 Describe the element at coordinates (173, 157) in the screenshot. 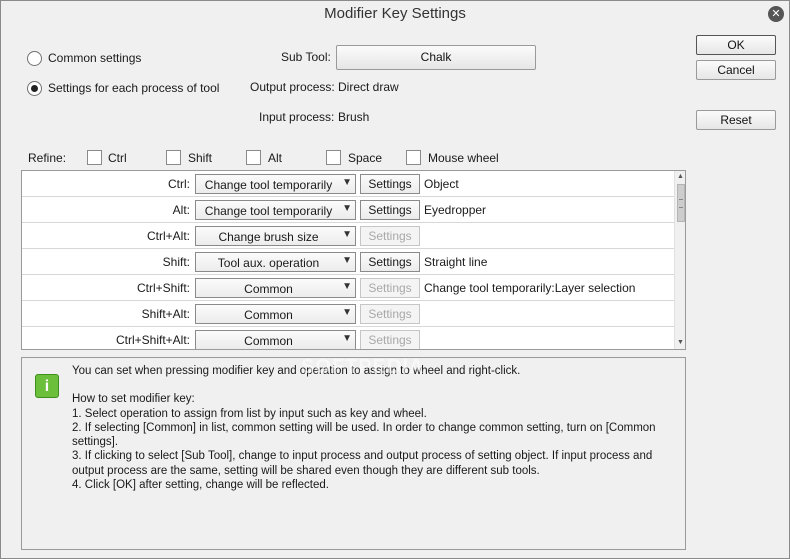

I see `refine-shift-checkbox` at that location.